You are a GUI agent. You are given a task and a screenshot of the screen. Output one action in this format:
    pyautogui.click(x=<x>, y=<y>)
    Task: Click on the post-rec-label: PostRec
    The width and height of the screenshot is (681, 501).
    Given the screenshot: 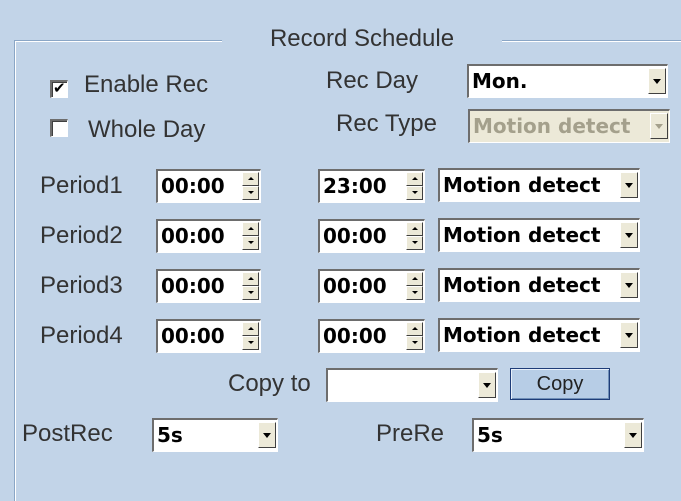 What is the action you would take?
    pyautogui.click(x=67, y=433)
    